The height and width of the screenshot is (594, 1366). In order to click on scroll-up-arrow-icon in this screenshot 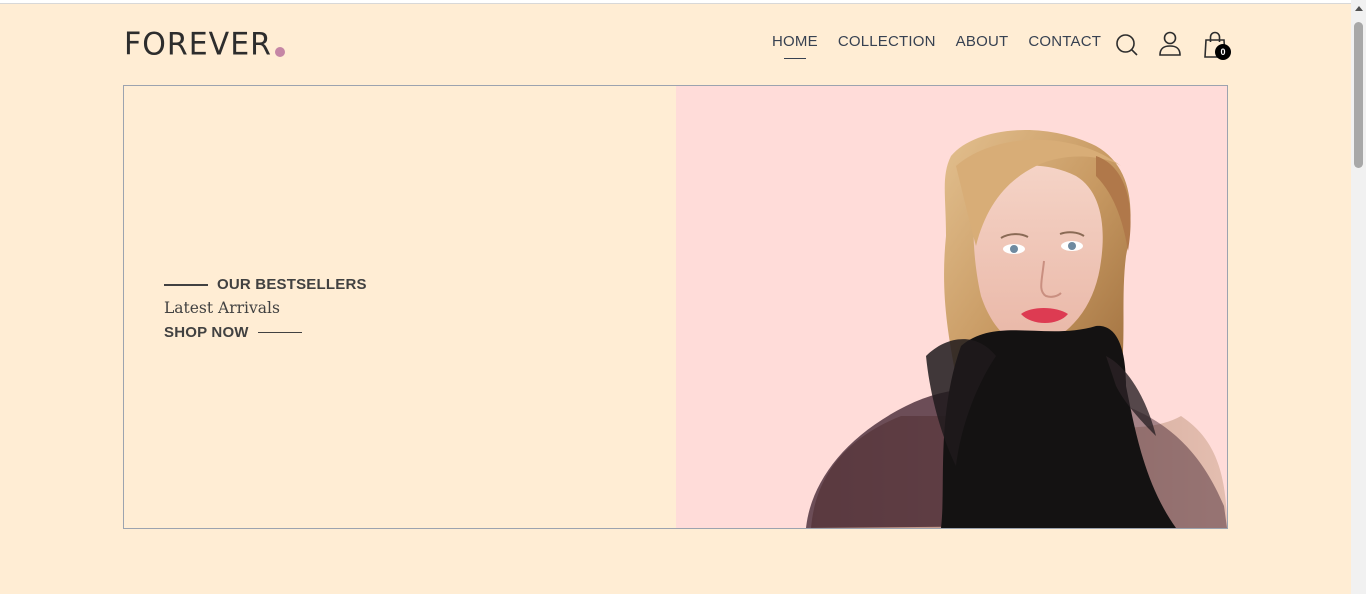, I will do `click(1359, 8)`.